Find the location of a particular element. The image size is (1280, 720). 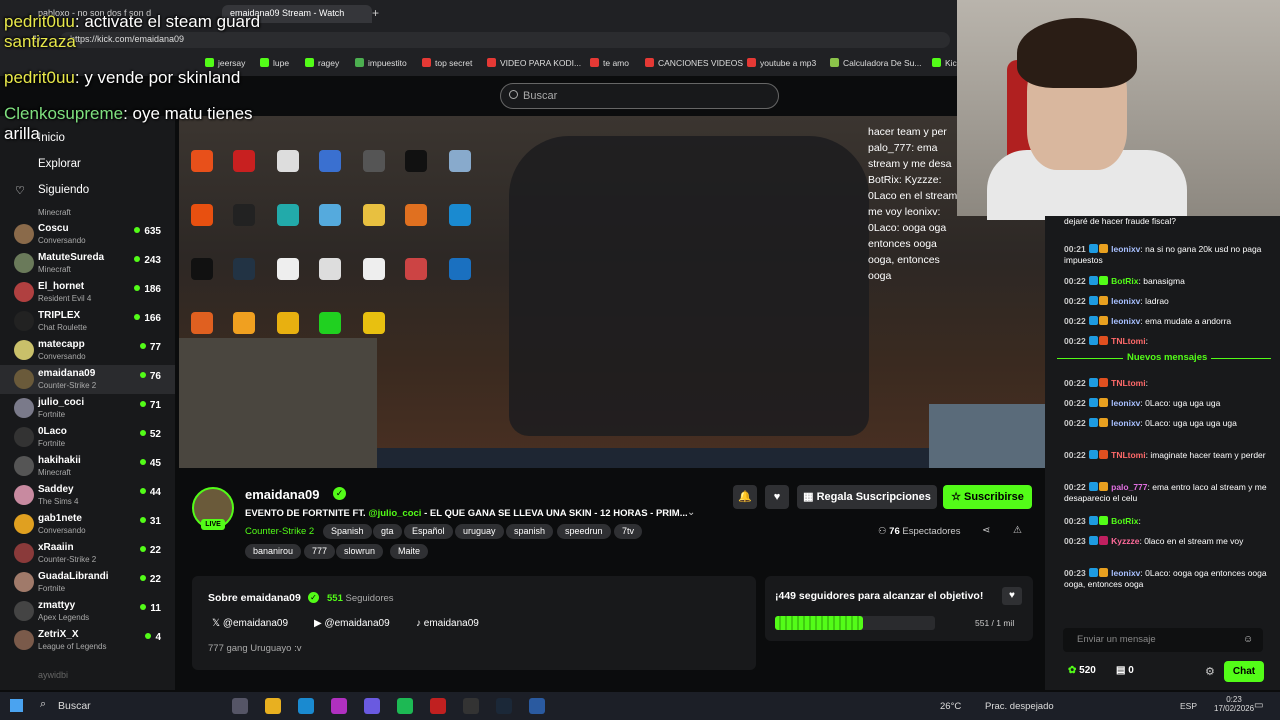

channel-name: zmattyy is located at coordinates (57, 605).